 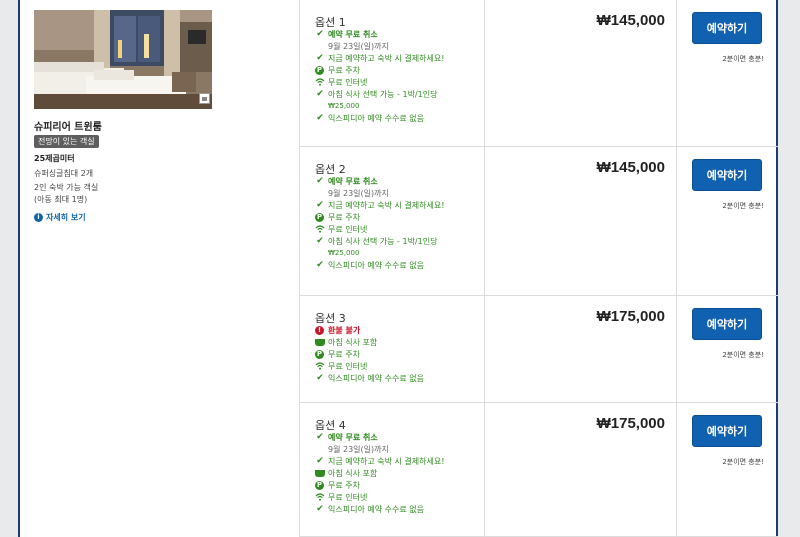 I want to click on view-badge: 전망이 있는 객실, so click(x=66, y=141).